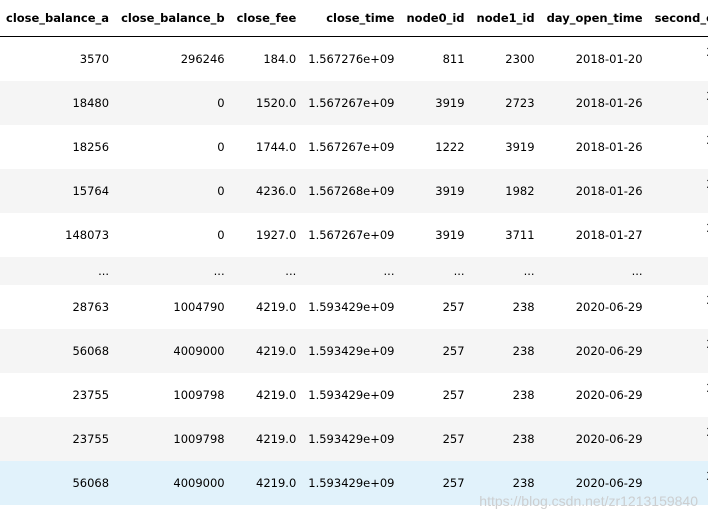 The image size is (708, 515). What do you see at coordinates (58, 58) in the screenshot?
I see `table-cell: 3570` at bounding box center [58, 58].